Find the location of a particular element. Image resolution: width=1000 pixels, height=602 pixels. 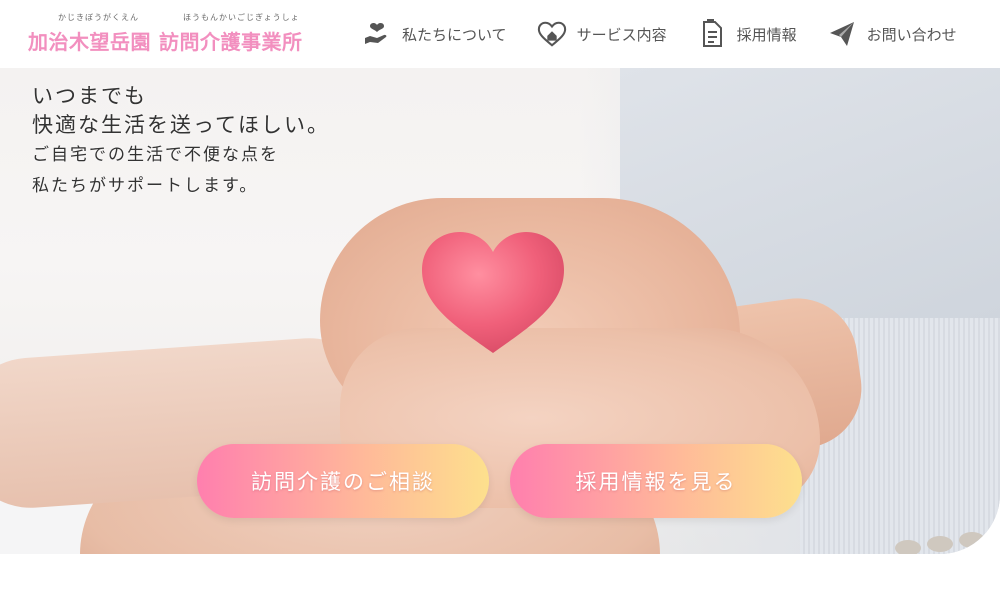

consultation-button-label: 訪問介護のご相談 is located at coordinates (343, 482).